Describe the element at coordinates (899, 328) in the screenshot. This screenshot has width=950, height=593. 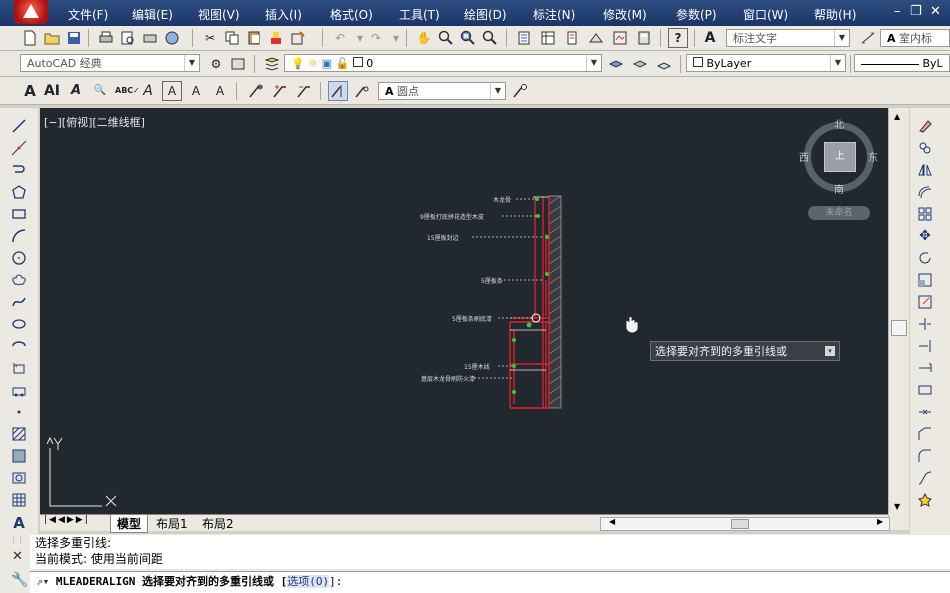
I see `scroll-thumb` at that location.